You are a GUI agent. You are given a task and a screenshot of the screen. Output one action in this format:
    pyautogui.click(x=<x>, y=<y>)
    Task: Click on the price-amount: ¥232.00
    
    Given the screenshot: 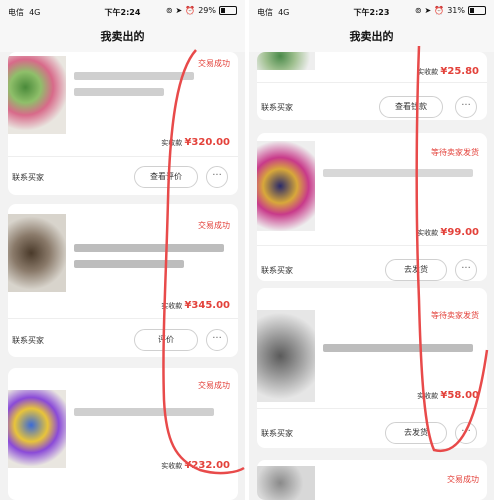 What is the action you would take?
    pyautogui.click(x=207, y=465)
    